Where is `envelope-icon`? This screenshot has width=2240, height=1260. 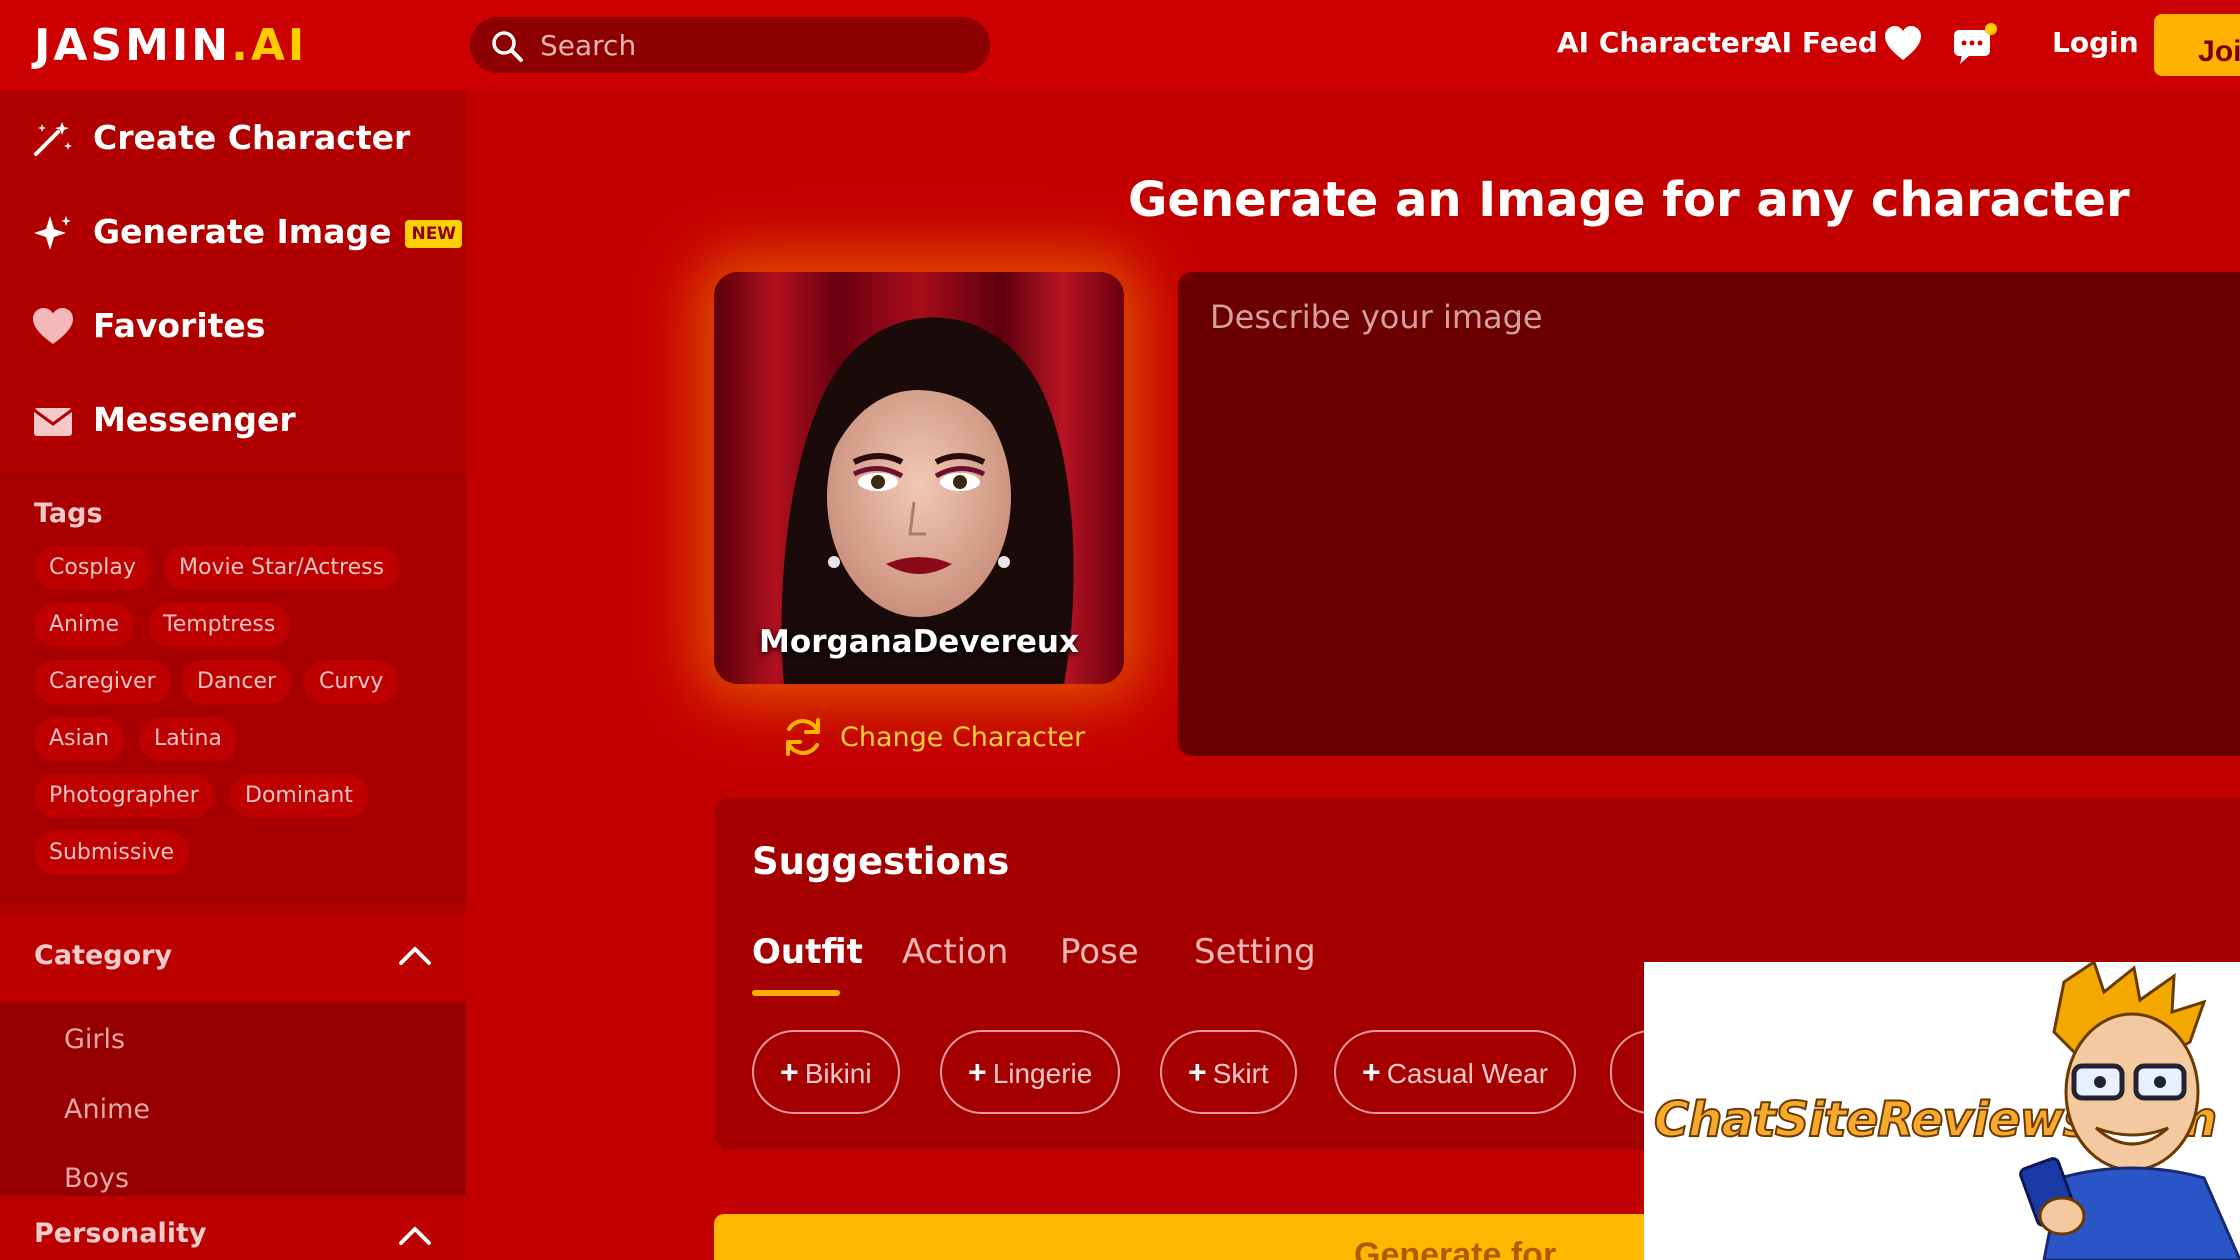 envelope-icon is located at coordinates (53, 422).